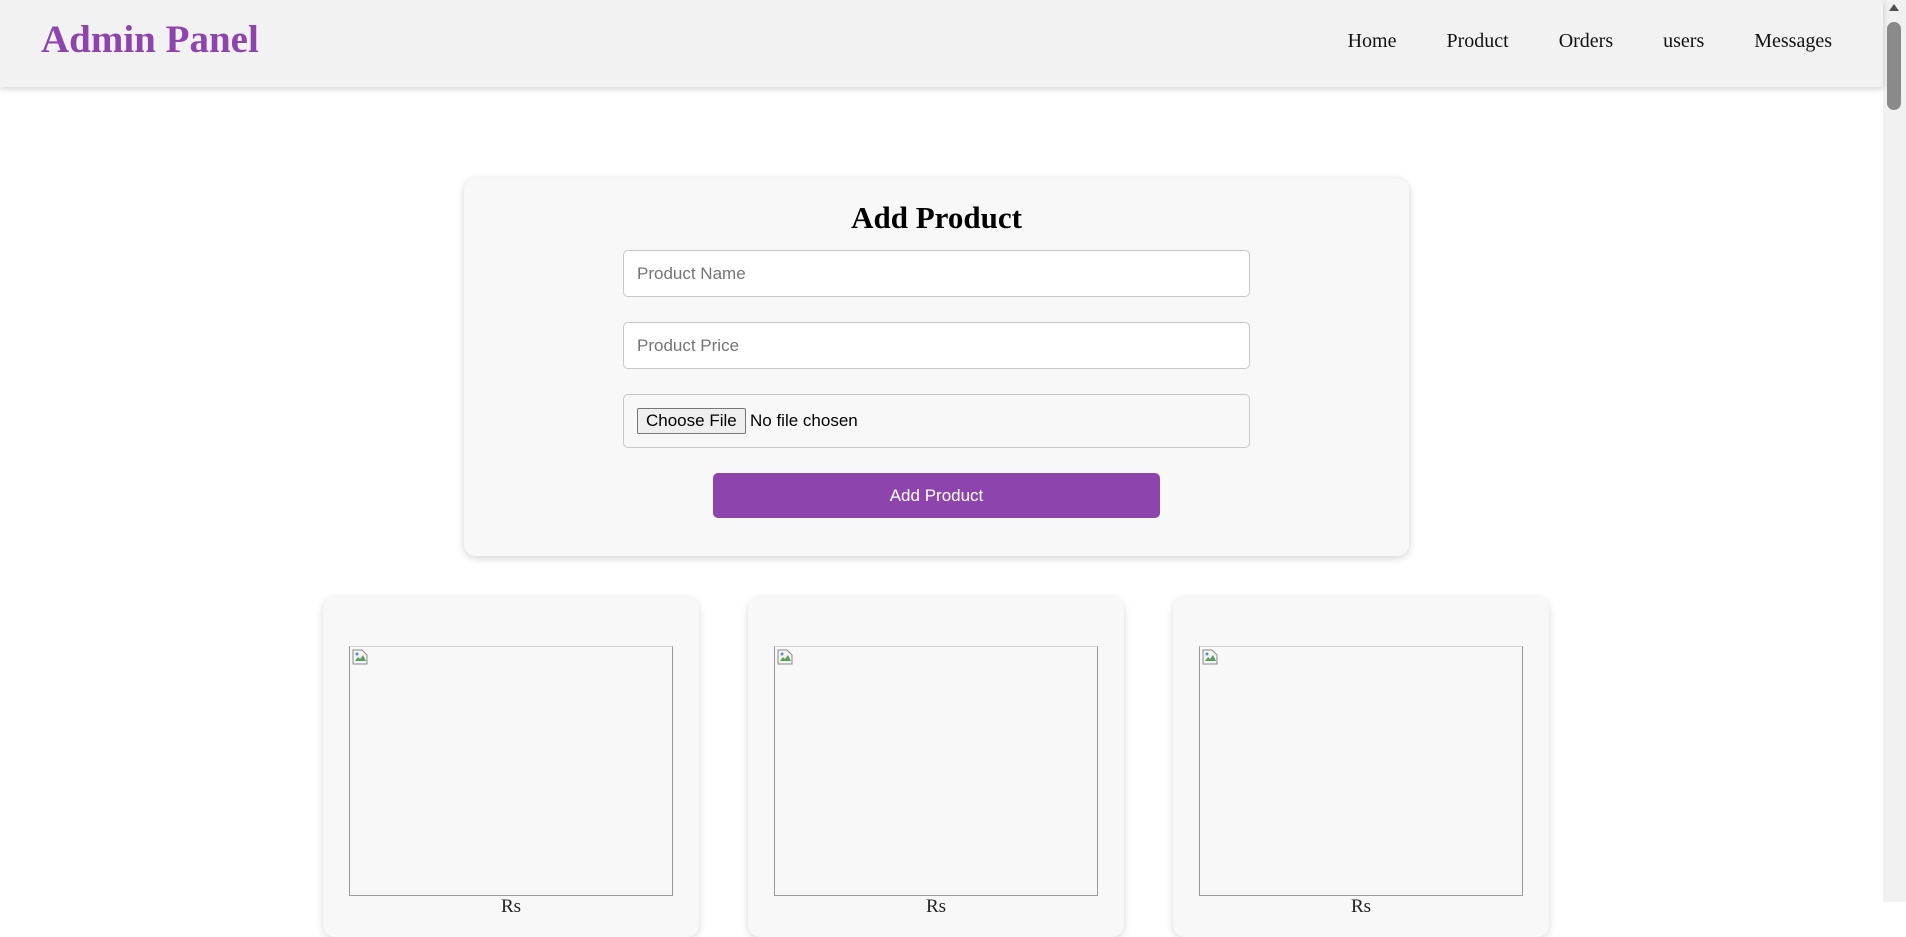 The width and height of the screenshot is (1906, 937). Describe the element at coordinates (150, 40) in the screenshot. I see `admin-panel-logo: Admin Panel` at that location.